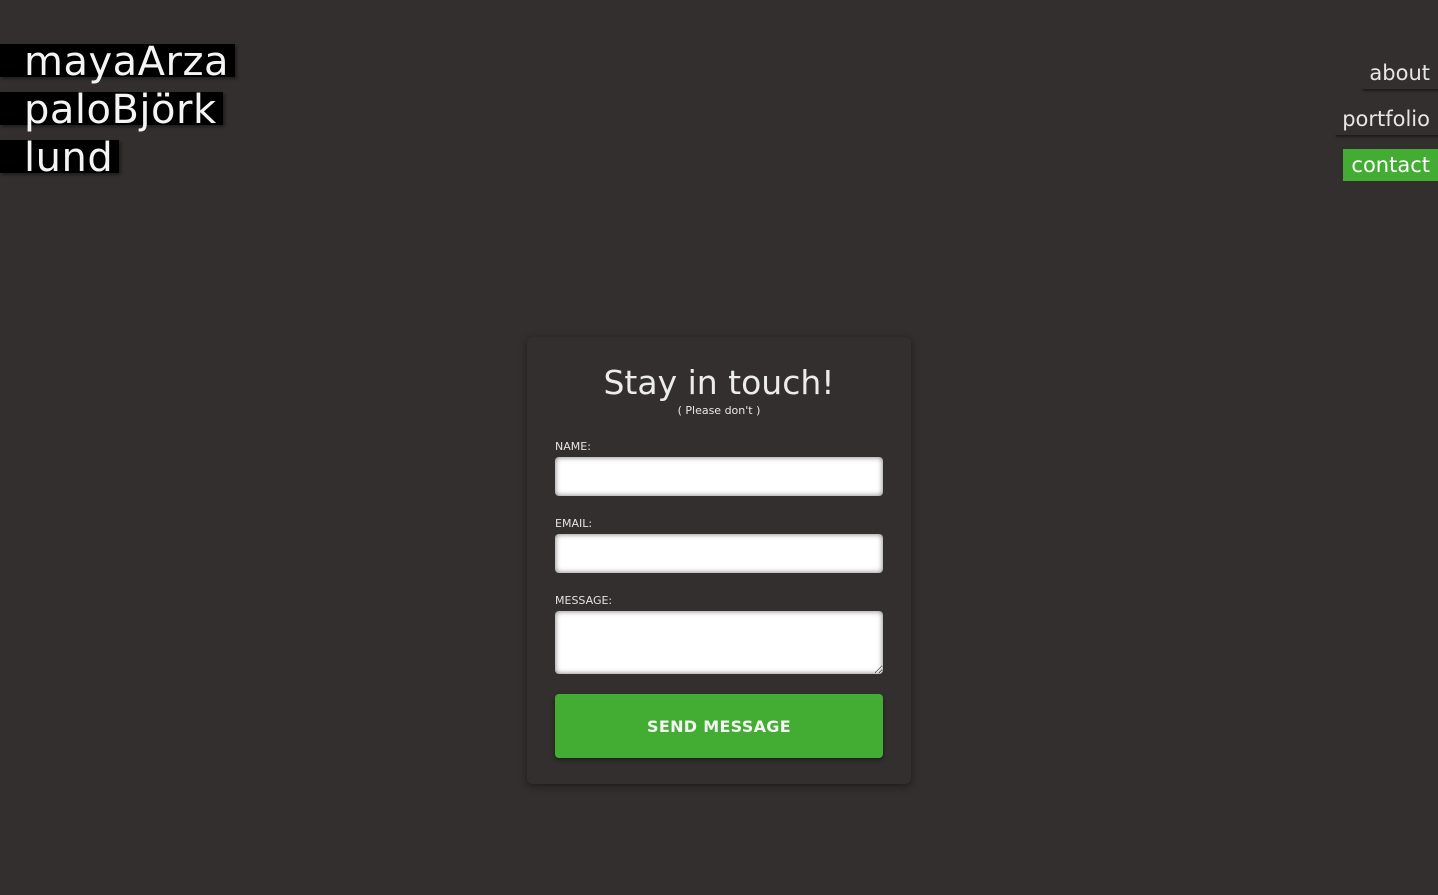  Describe the element at coordinates (719, 382) in the screenshot. I see `contact-title: Stay in touch!` at that location.